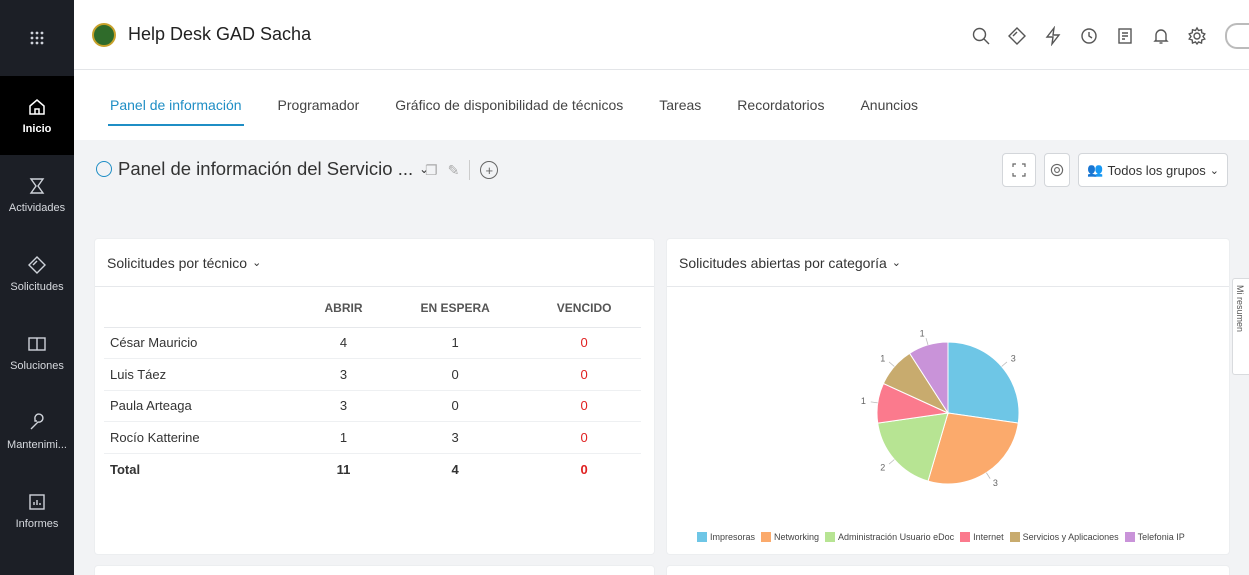 This screenshot has width=1249, height=575. Describe the element at coordinates (584, 469) in the screenshot. I see `total-vencido: 0` at that location.